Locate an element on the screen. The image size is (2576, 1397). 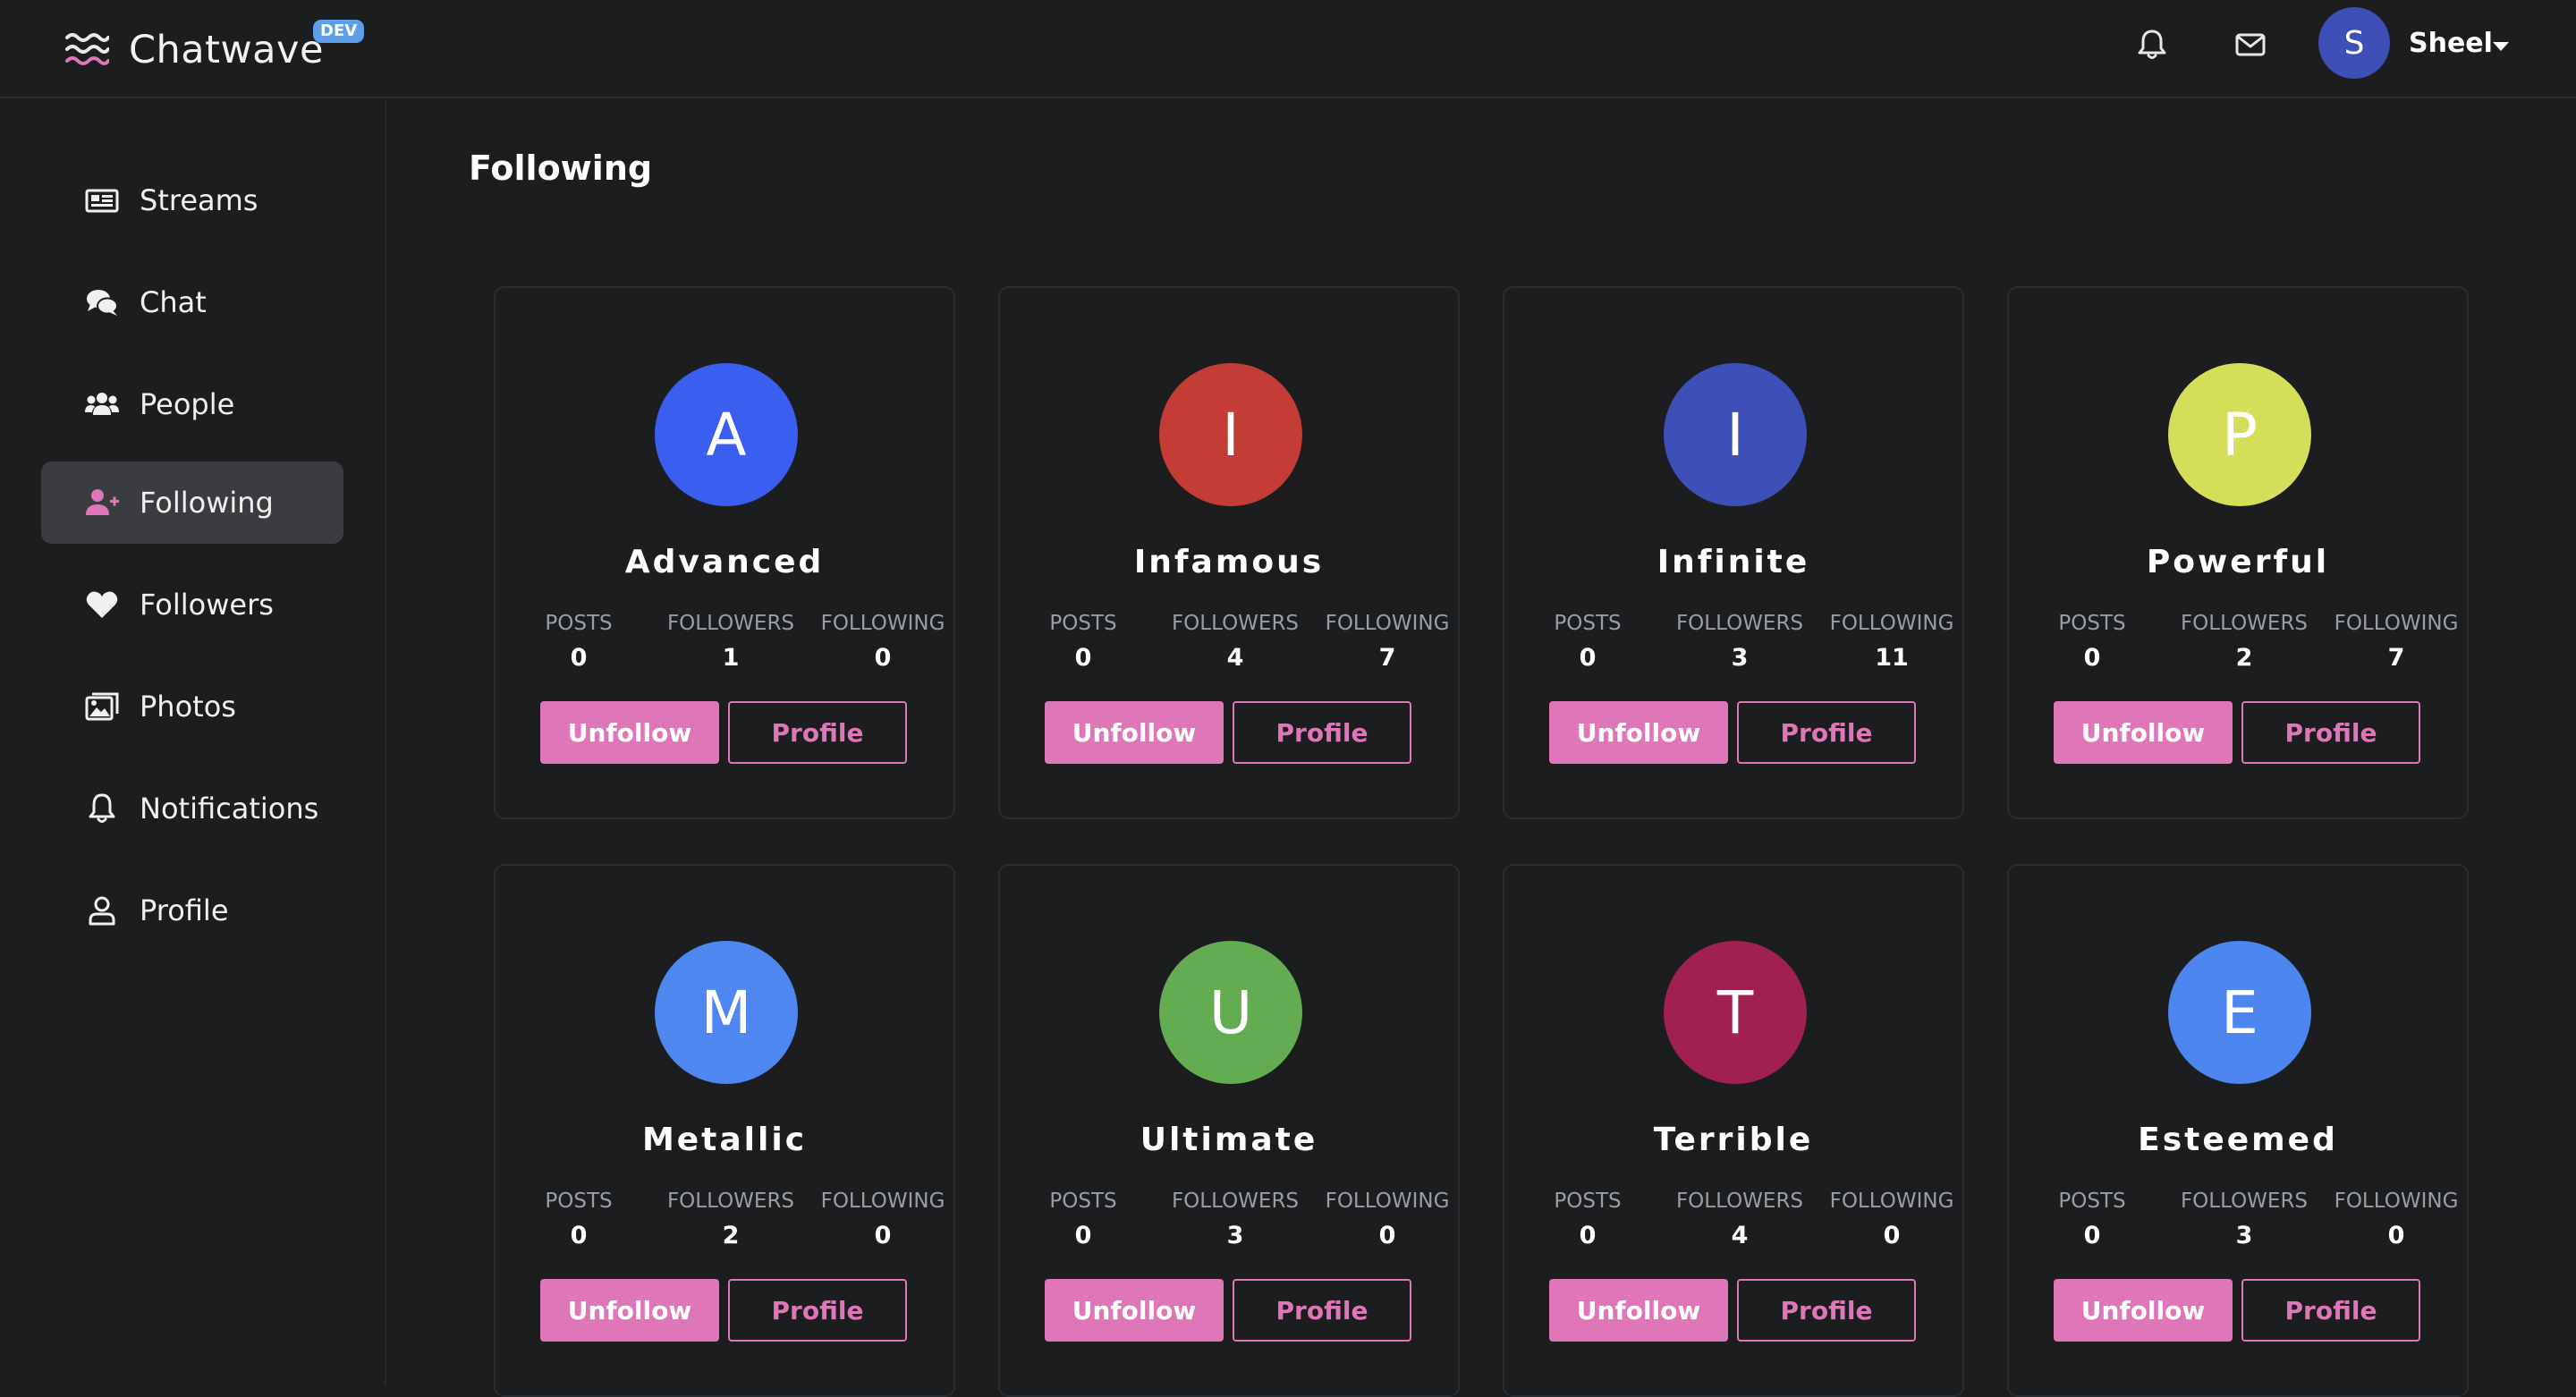
stat-value: 2 is located at coordinates (731, 1235).